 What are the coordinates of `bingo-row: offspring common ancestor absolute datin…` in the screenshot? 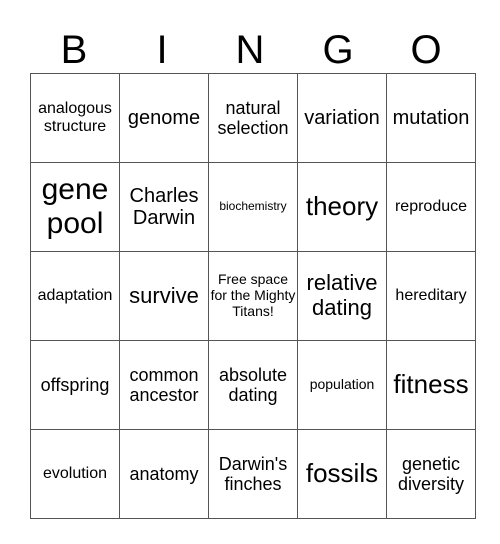 It's located at (253, 385).